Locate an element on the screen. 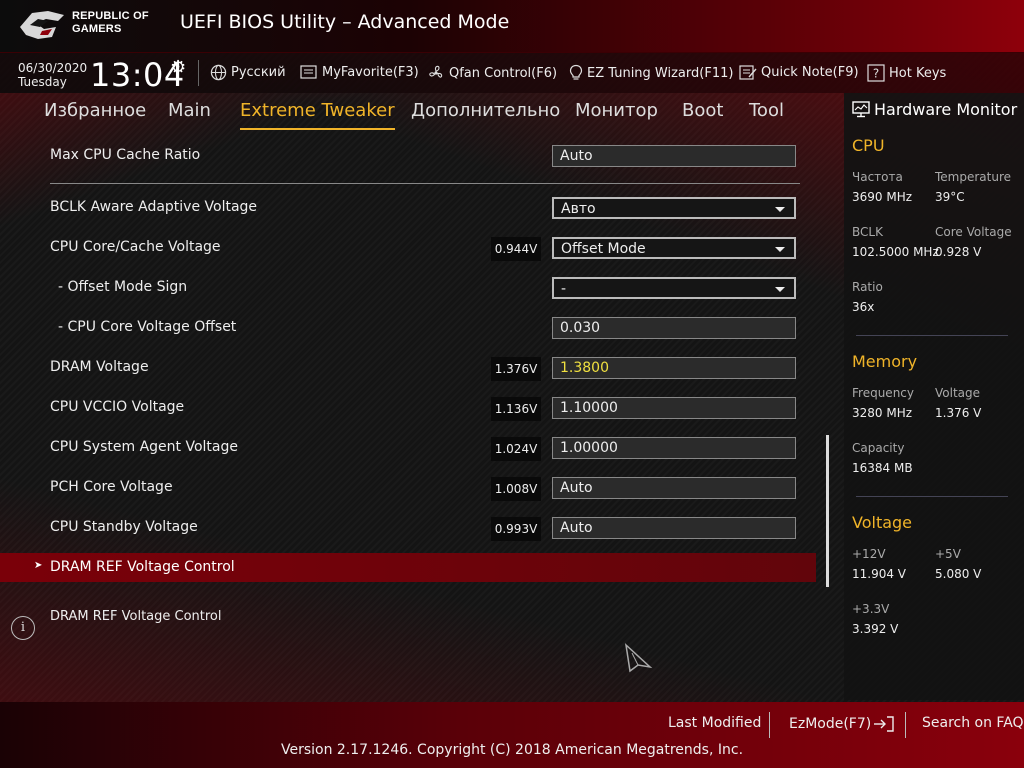 The height and width of the screenshot is (768, 1024). search-faq-button: Search on FAQ is located at coordinates (973, 723).